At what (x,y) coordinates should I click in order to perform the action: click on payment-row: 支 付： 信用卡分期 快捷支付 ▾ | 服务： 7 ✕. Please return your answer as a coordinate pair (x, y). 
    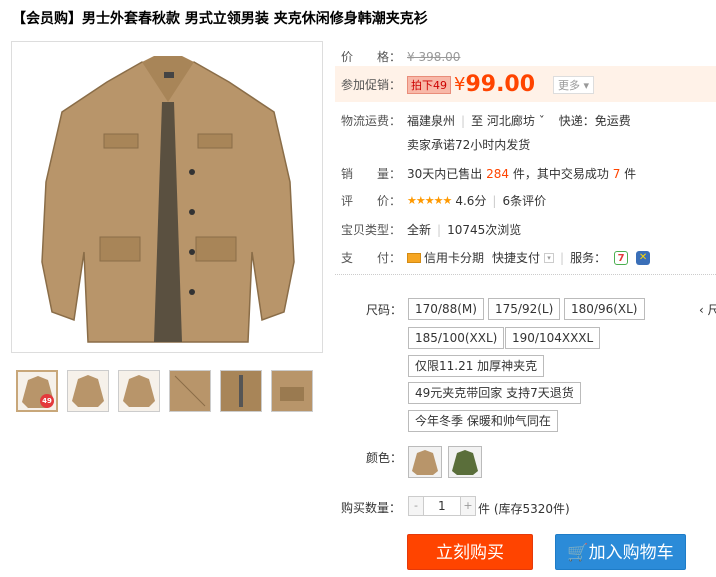
    Looking at the image, I should click on (496, 257).